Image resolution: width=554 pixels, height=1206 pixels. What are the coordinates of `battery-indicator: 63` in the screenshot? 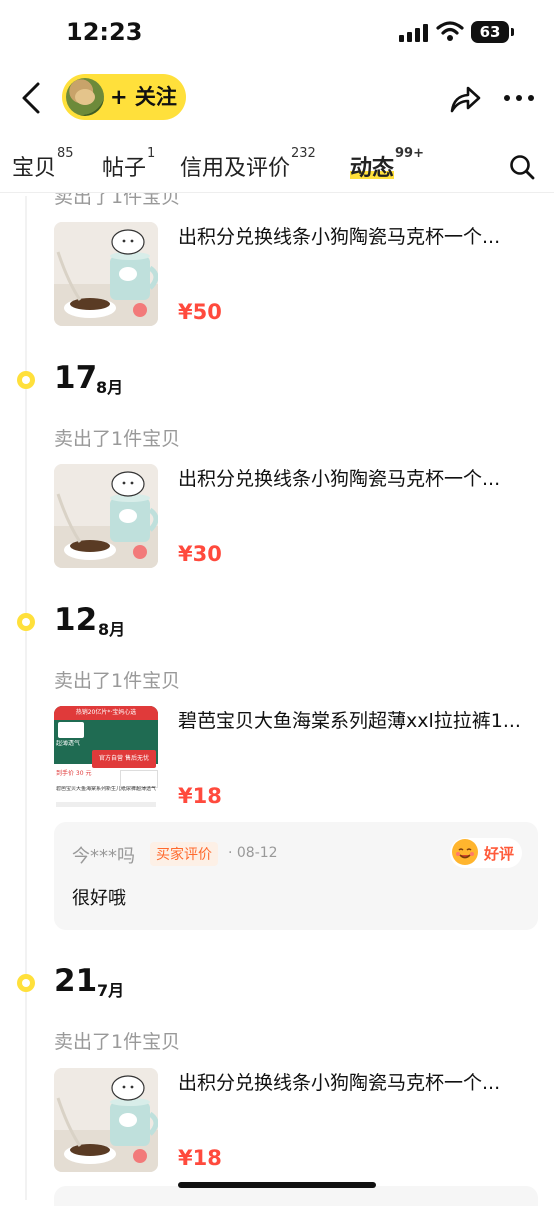 It's located at (490, 32).